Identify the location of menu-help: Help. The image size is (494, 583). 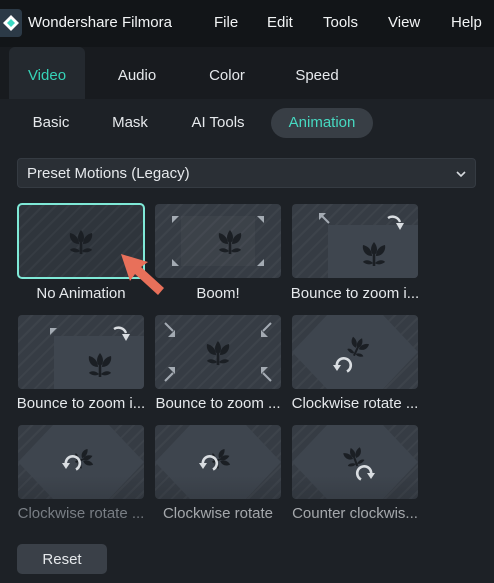
(466, 22).